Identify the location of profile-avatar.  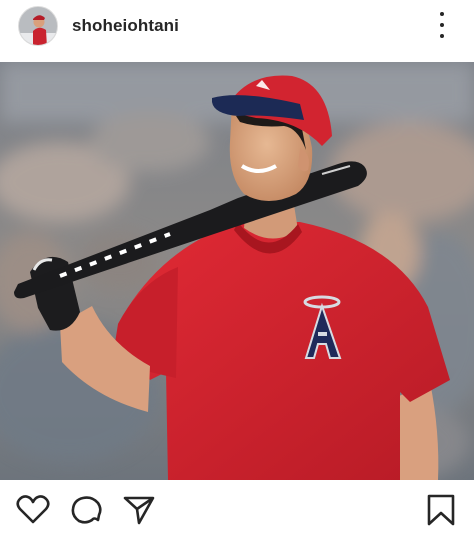
(38, 26).